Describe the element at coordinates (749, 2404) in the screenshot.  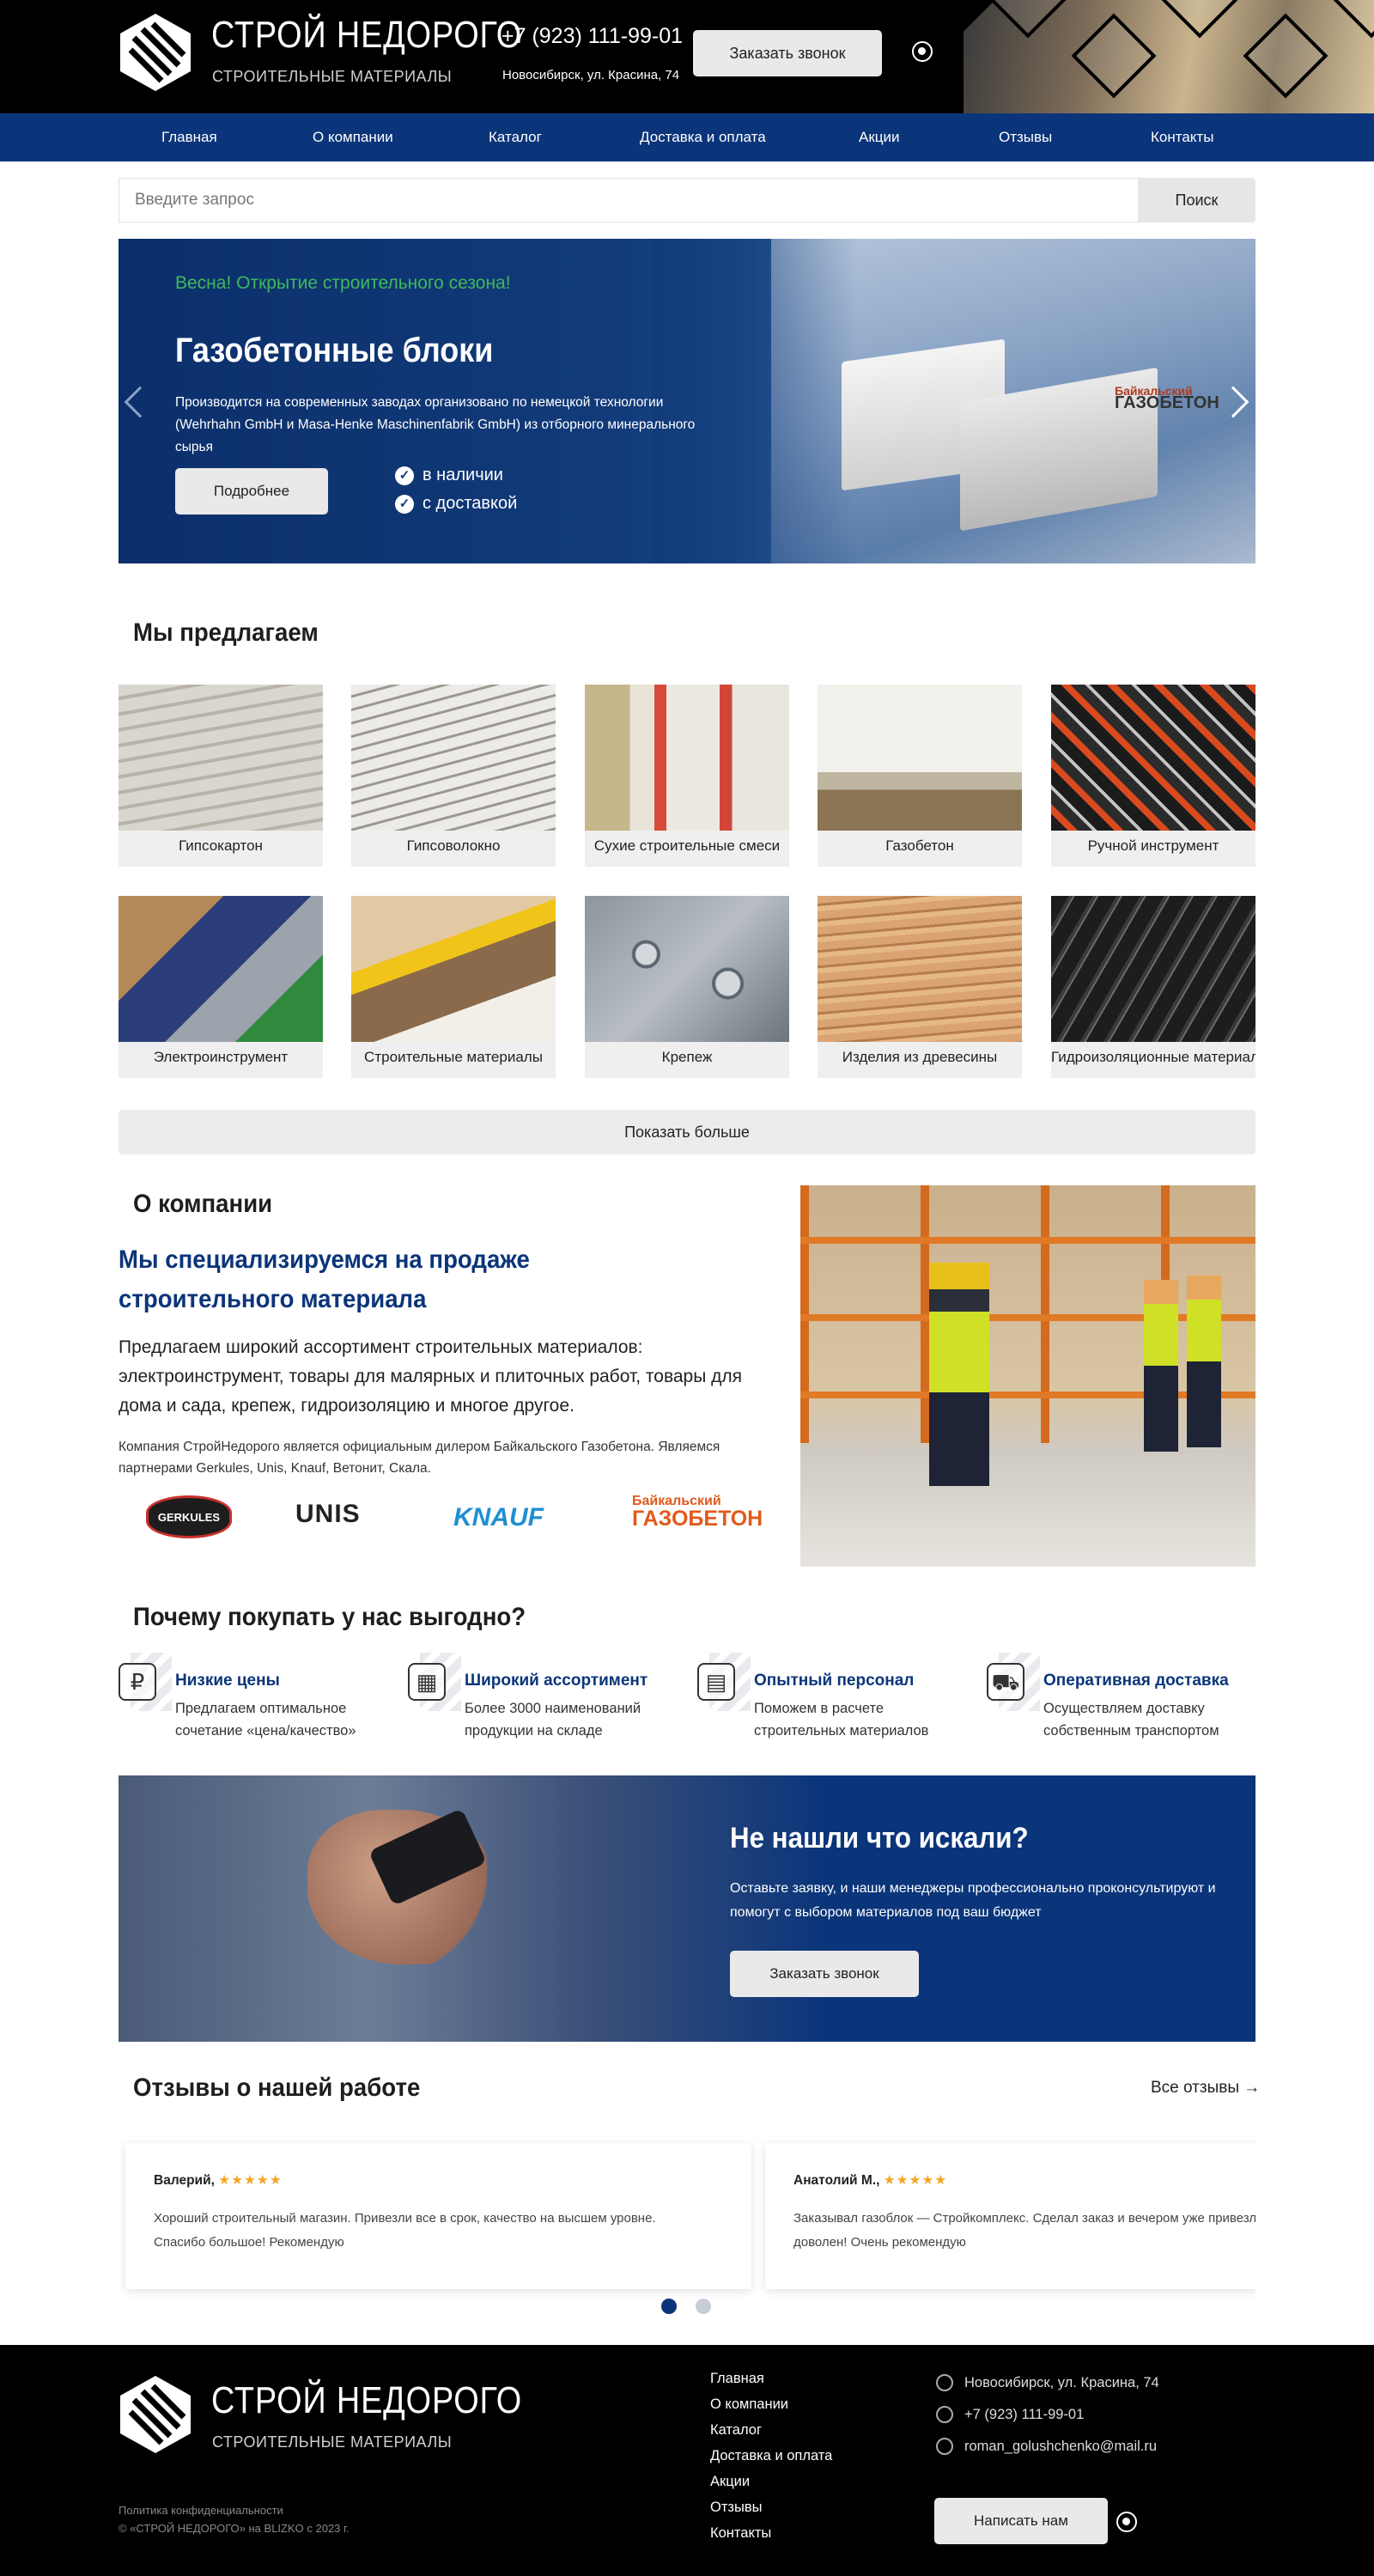
I see `footer-link: О компании` at that location.